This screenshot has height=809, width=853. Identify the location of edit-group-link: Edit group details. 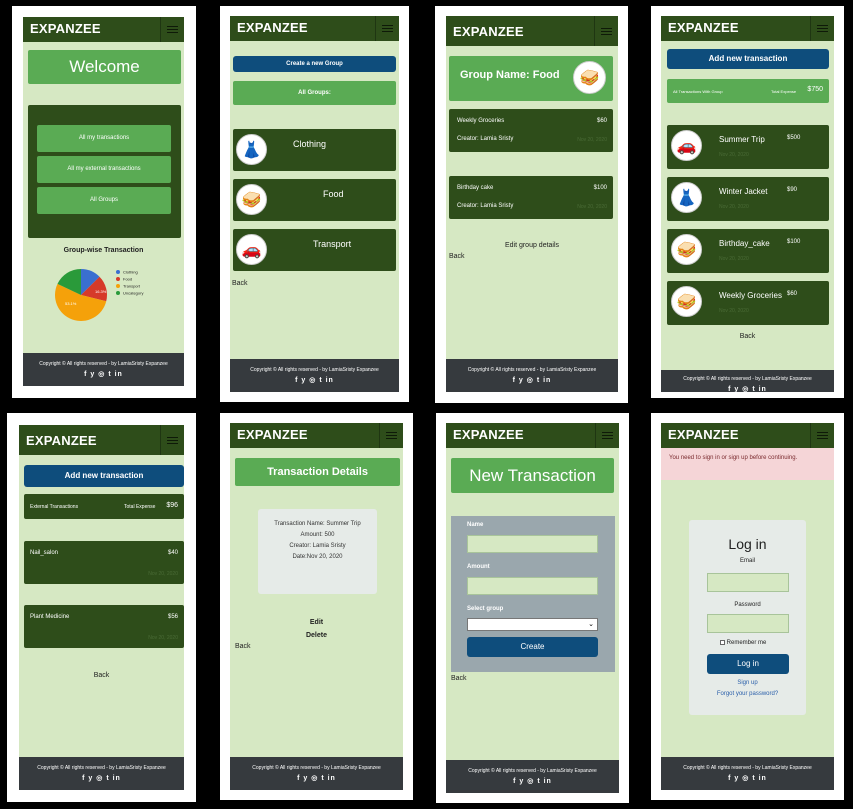
(532, 245).